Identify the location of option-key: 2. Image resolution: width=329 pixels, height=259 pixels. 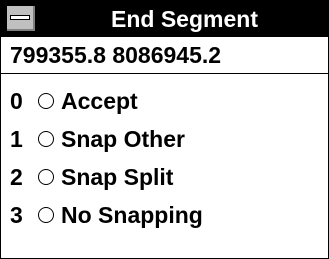
(16, 177).